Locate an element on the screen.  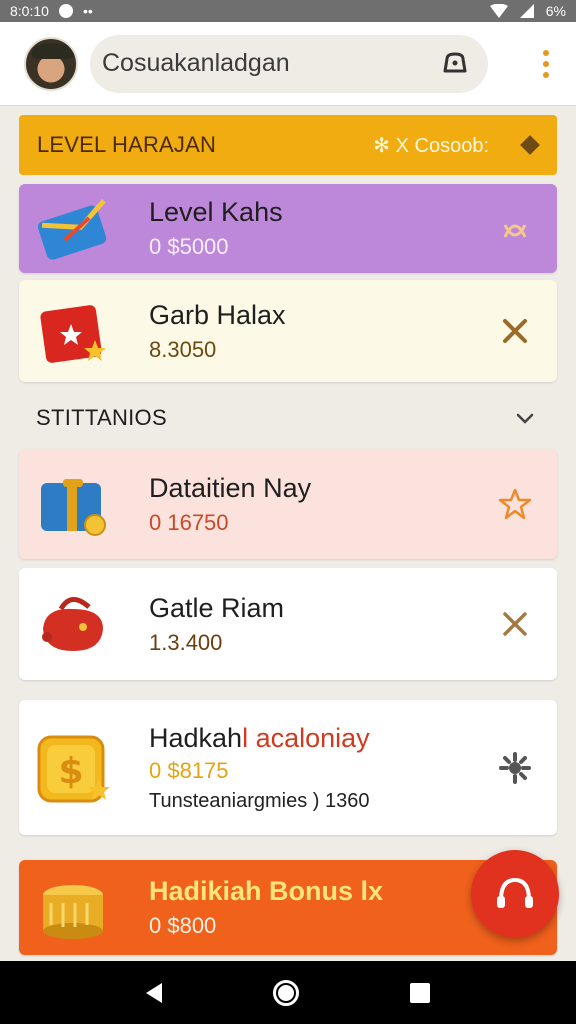
app-bar: Cosuakanladgan is located at coordinates (288, 64).